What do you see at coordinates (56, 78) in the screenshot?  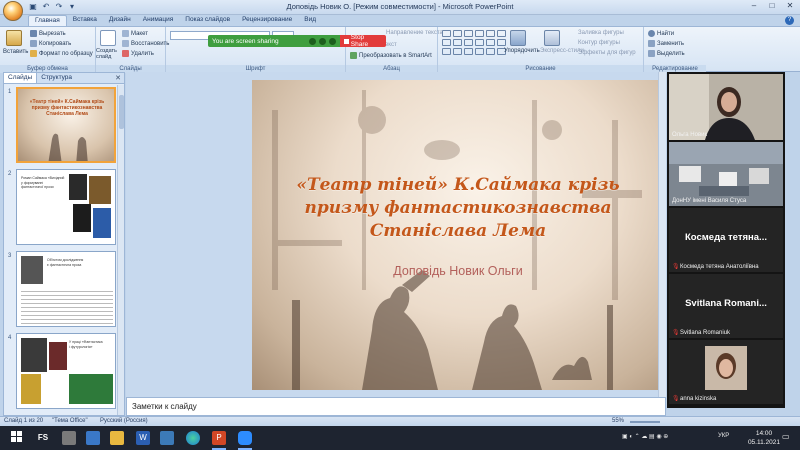 I see `tab-outline: Структура` at bounding box center [56, 78].